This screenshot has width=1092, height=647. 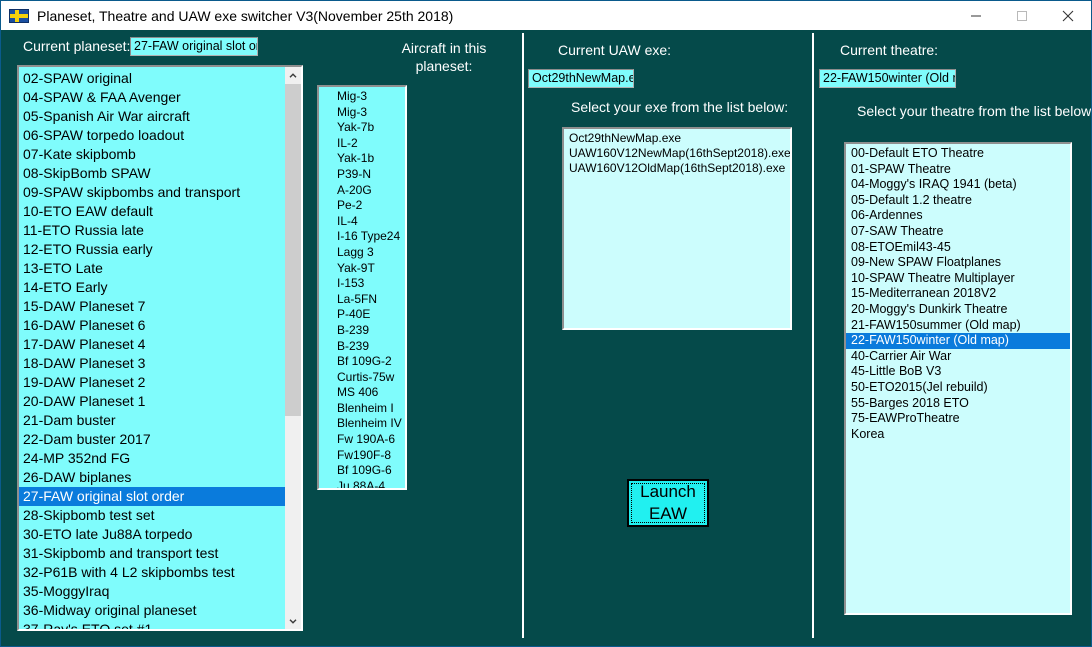 I want to click on aircraft-item: IL-2, so click(x=362, y=144).